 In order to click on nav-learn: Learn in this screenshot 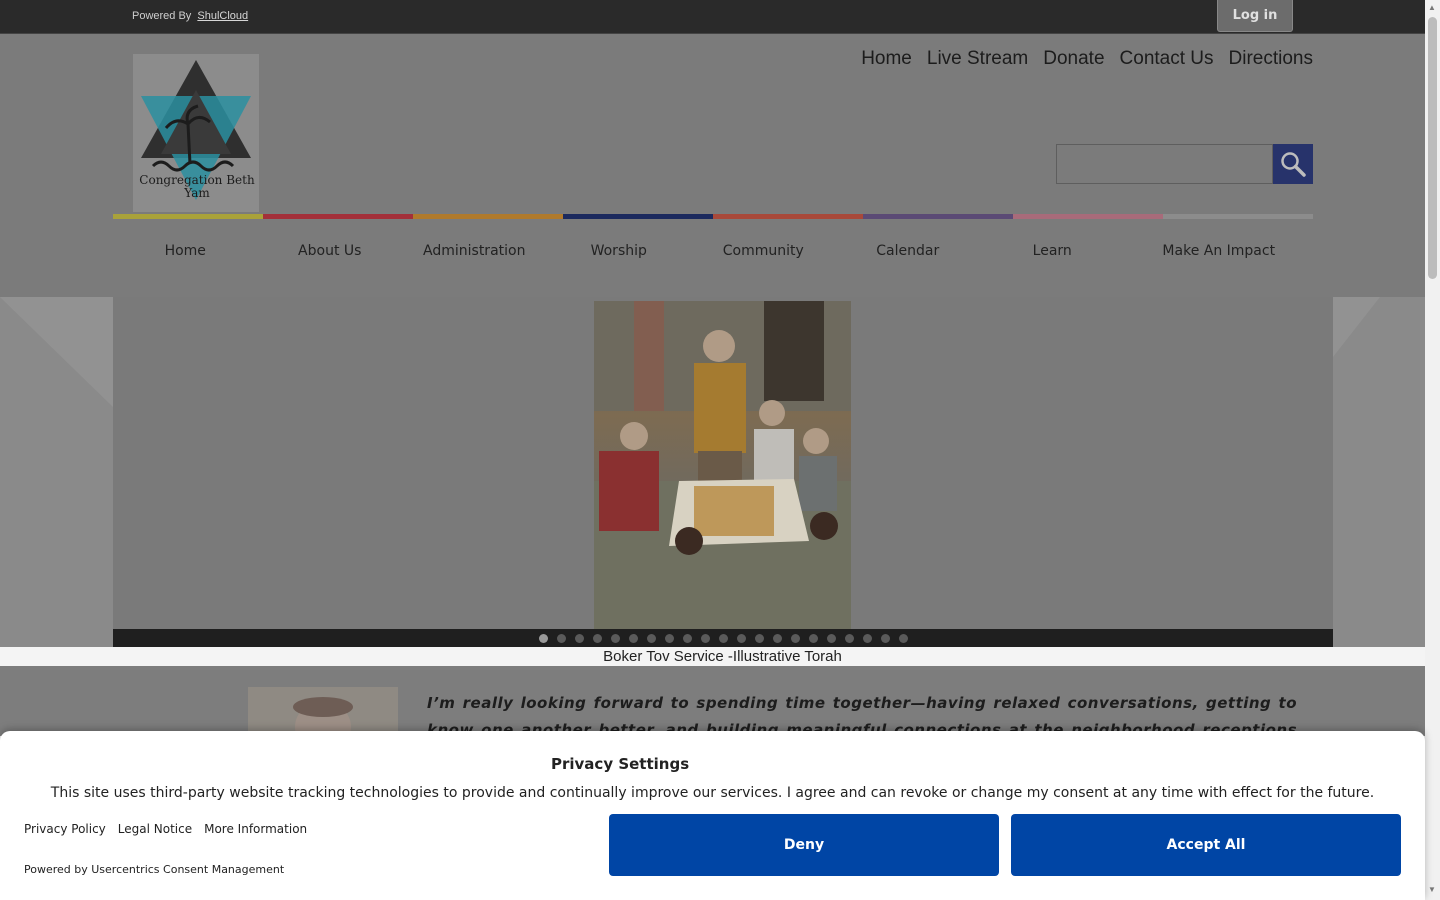, I will do `click(1052, 258)`.